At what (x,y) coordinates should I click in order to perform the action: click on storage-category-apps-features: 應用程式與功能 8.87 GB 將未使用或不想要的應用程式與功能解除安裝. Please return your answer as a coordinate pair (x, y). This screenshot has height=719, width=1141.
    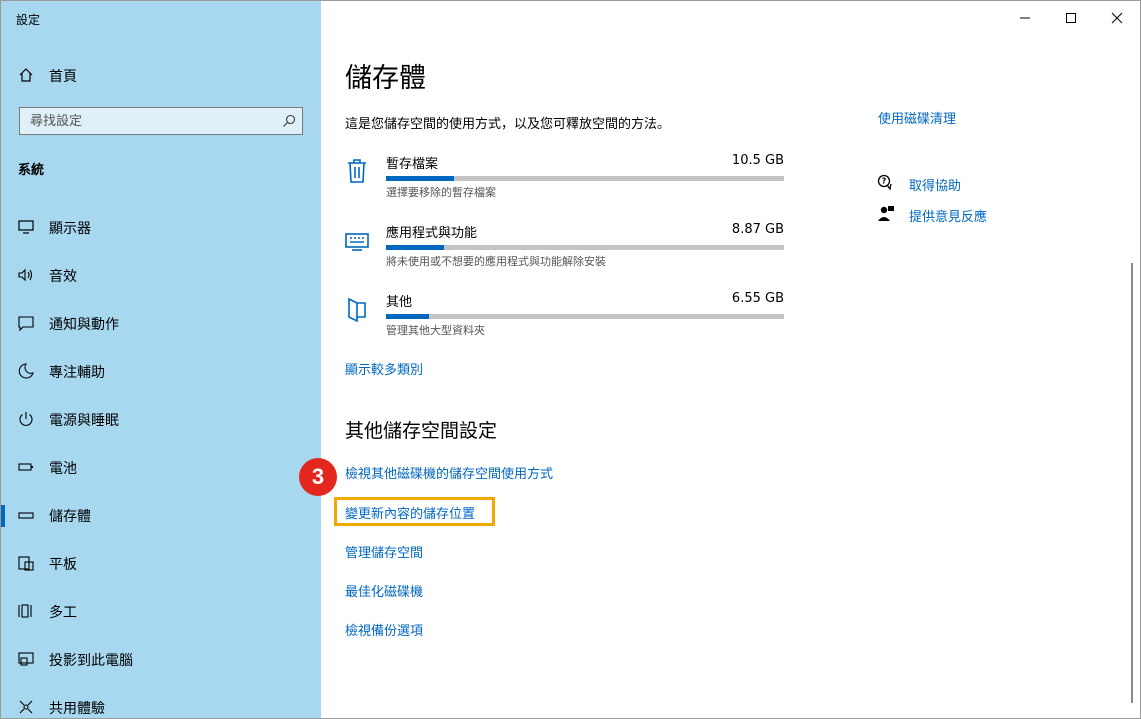
    Looking at the image, I should click on (565, 250).